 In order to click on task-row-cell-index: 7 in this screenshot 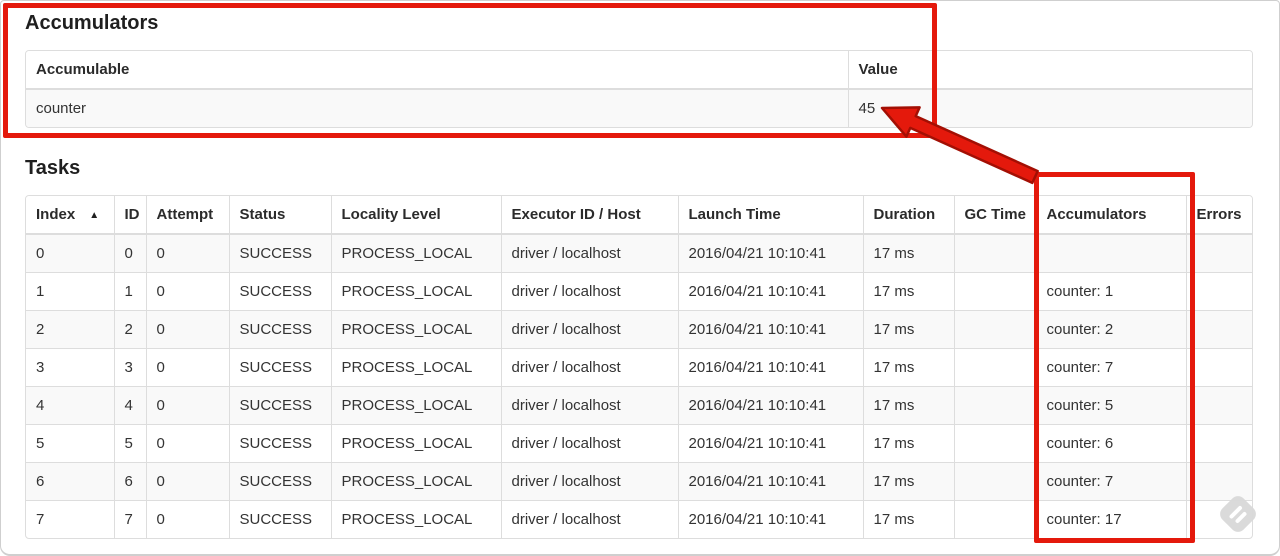, I will do `click(70, 518)`.